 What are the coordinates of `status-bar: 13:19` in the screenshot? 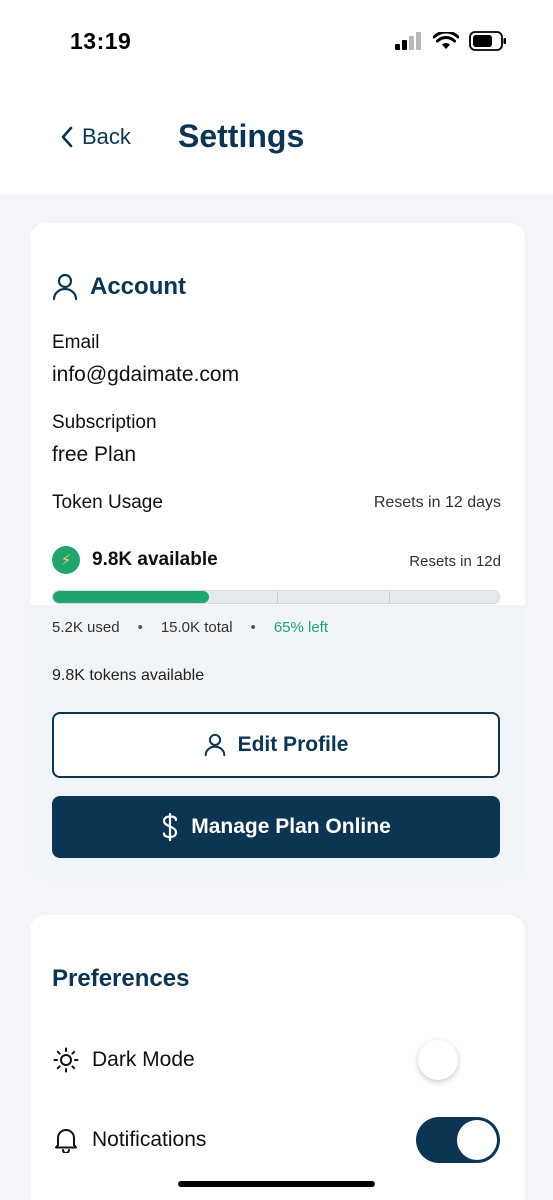 It's located at (276, 40).